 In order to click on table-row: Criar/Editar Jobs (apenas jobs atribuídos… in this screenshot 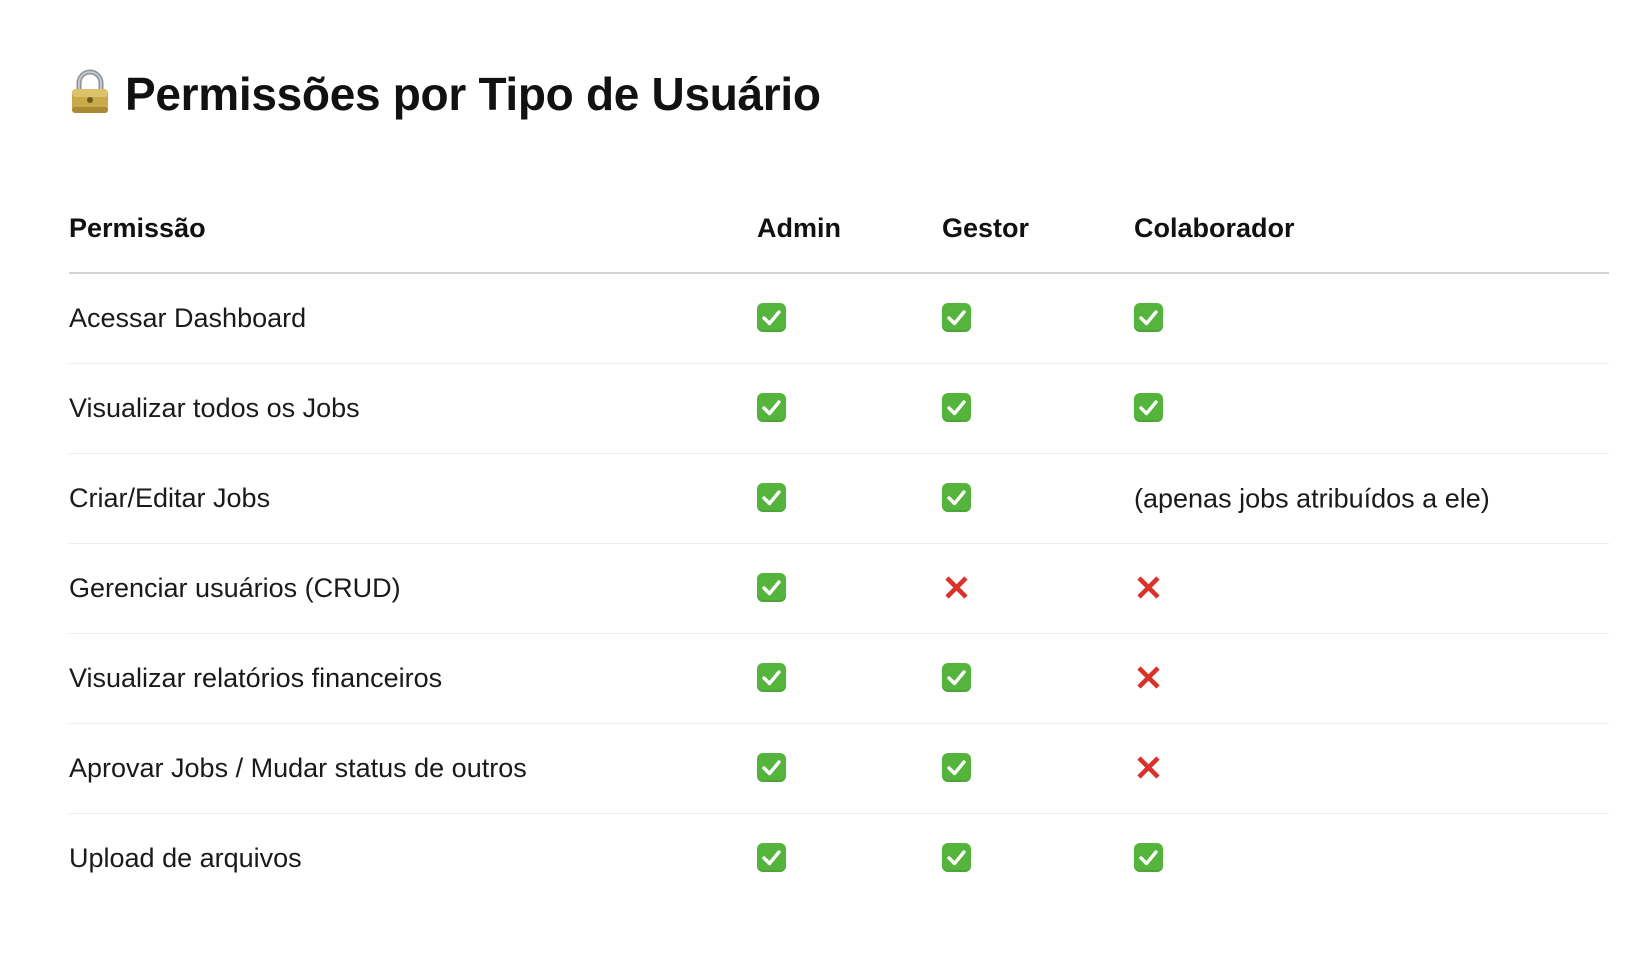, I will do `click(839, 498)`.